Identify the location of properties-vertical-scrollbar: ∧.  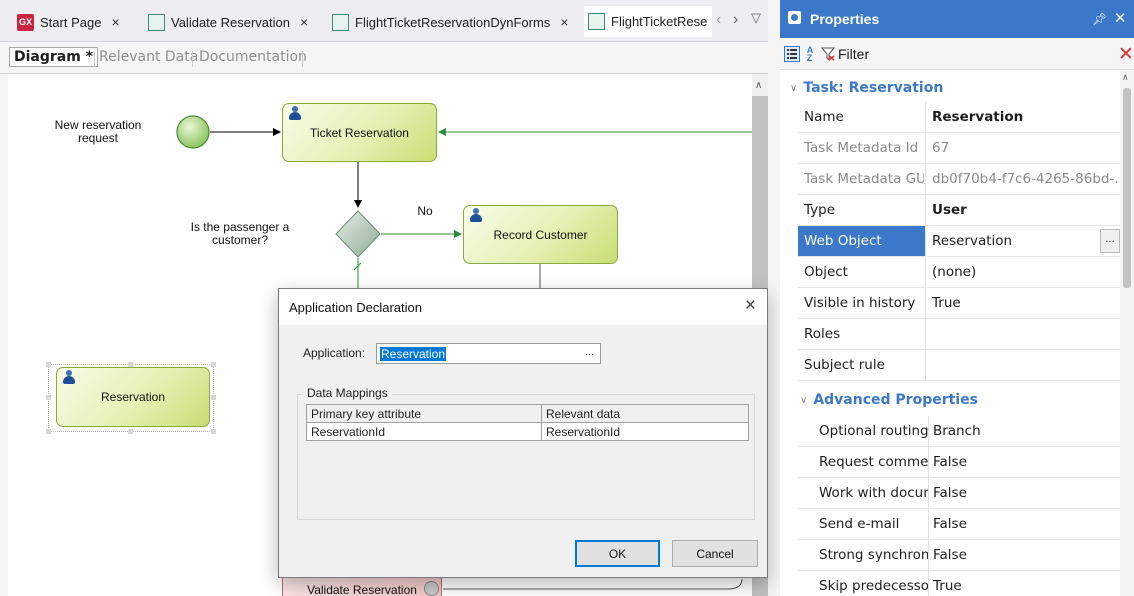
(1127, 333).